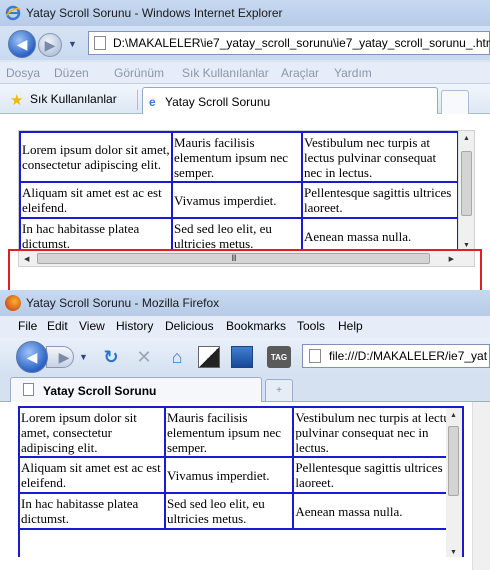 The width and height of the screenshot is (490, 570). I want to click on ie-menu-tools: Araçlar, so click(300, 73).